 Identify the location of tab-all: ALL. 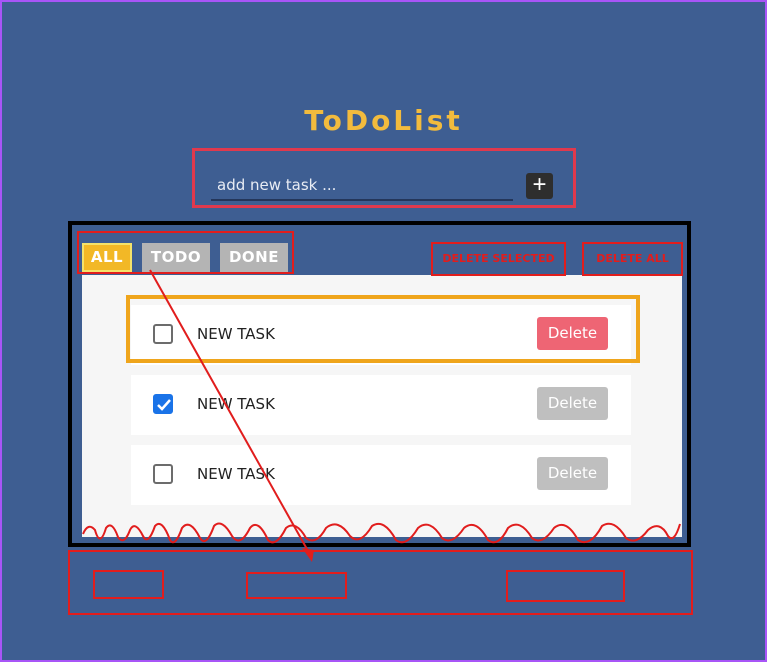
(107, 257).